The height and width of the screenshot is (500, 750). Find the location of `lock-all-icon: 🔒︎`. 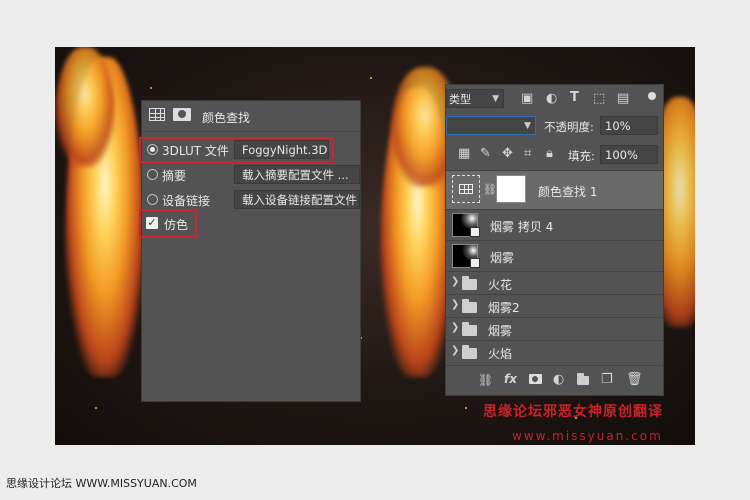

lock-all-icon: 🔒︎ is located at coordinates (549, 154).